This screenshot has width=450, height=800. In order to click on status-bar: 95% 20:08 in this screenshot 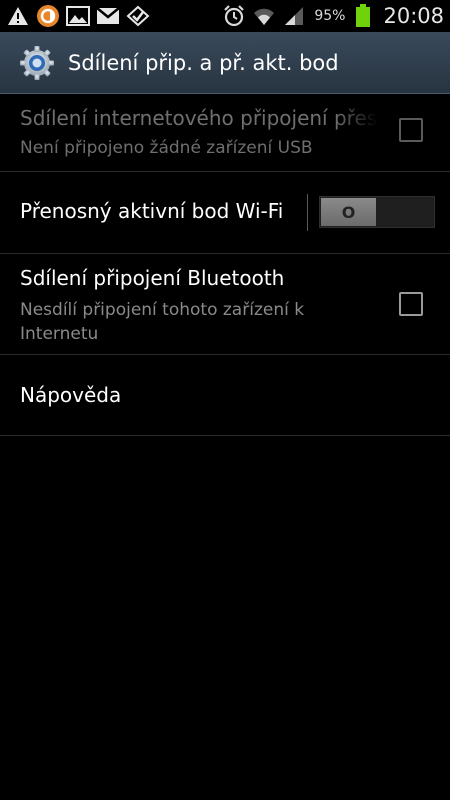, I will do `click(225, 16)`.